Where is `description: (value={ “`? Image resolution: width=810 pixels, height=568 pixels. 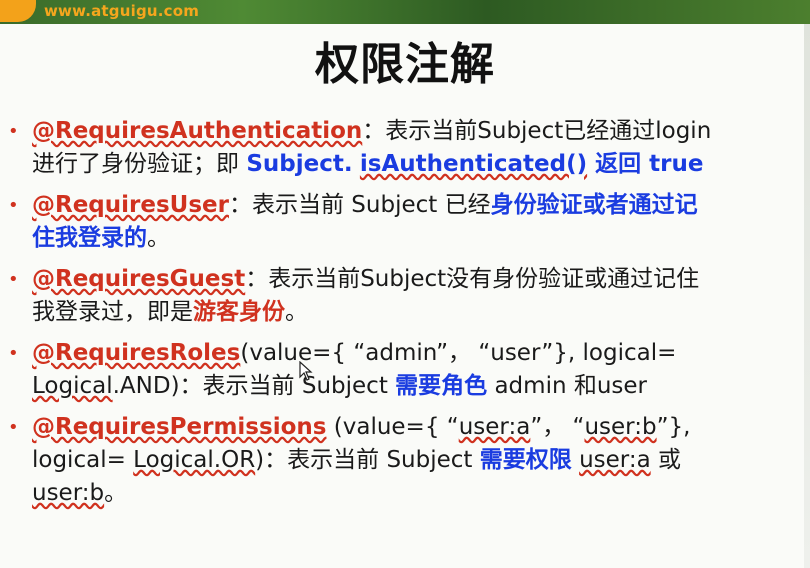
description: (value={ “ is located at coordinates (392, 427).